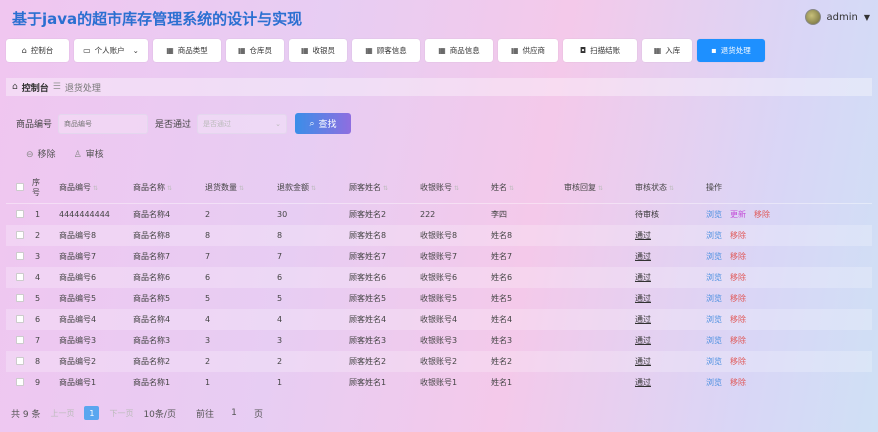 This screenshot has width=878, height=432. I want to click on cell-no: 2, so click(38, 235).